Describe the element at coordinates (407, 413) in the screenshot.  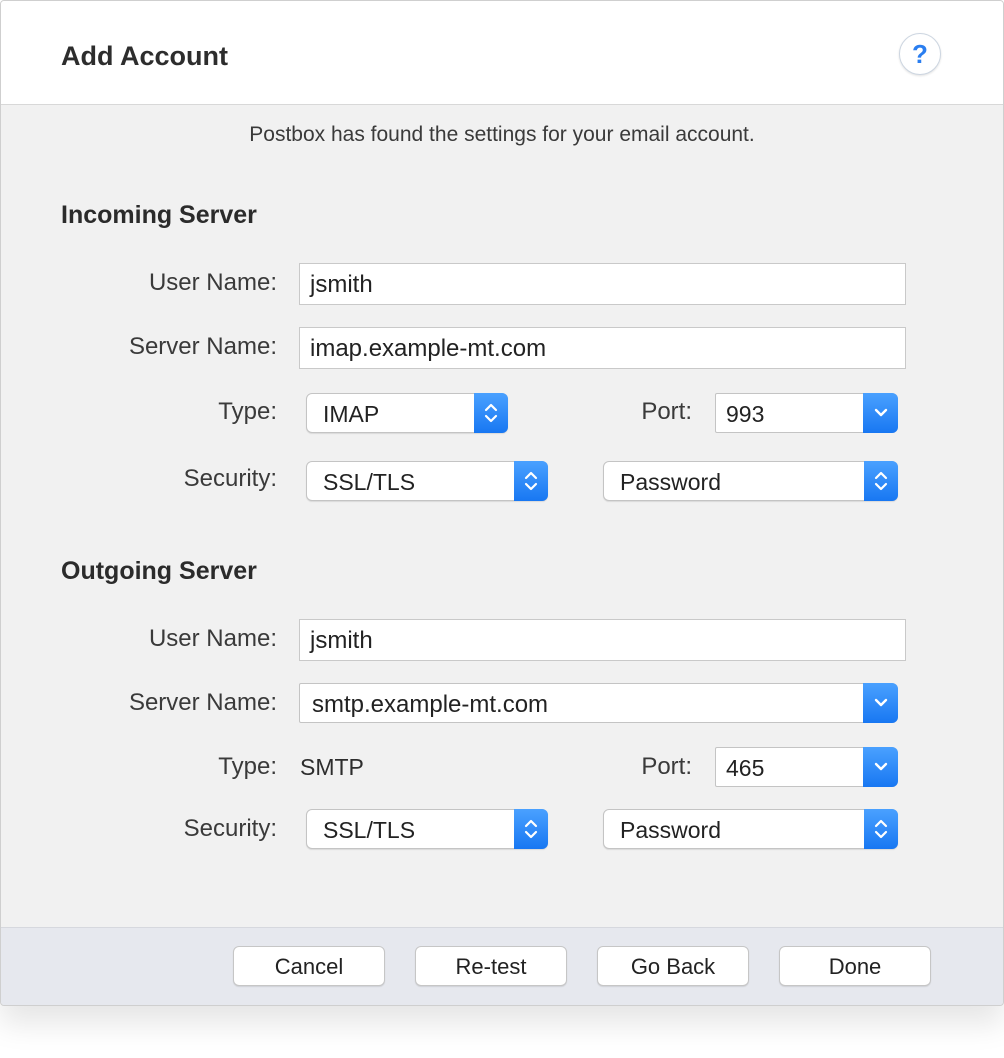
I see `incoming-type-popup: IMAP` at that location.